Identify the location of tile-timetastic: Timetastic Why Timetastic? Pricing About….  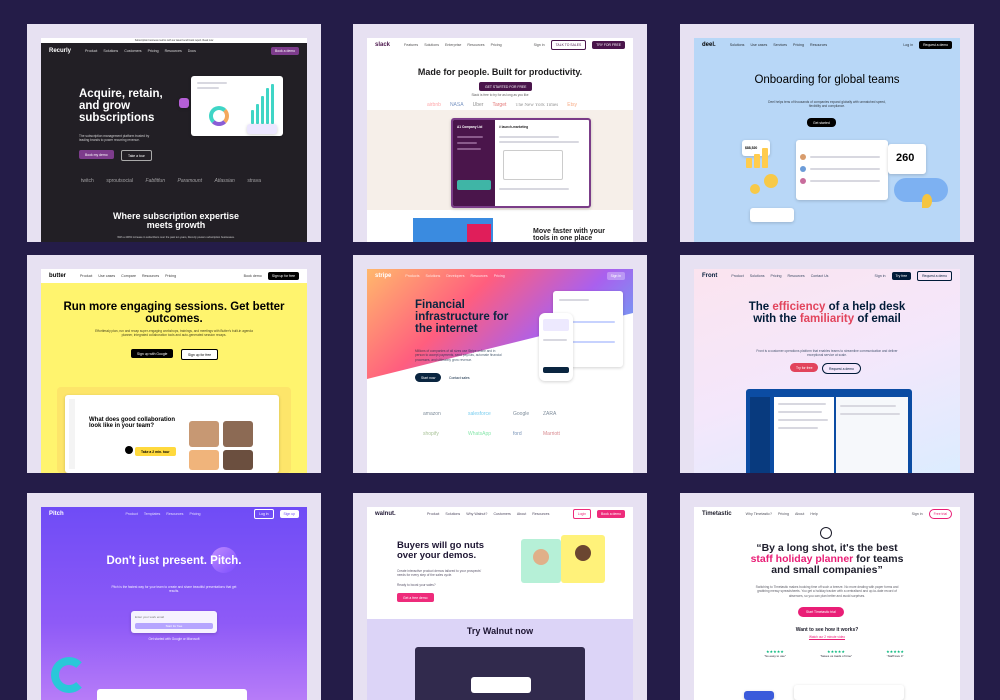
(827, 596).